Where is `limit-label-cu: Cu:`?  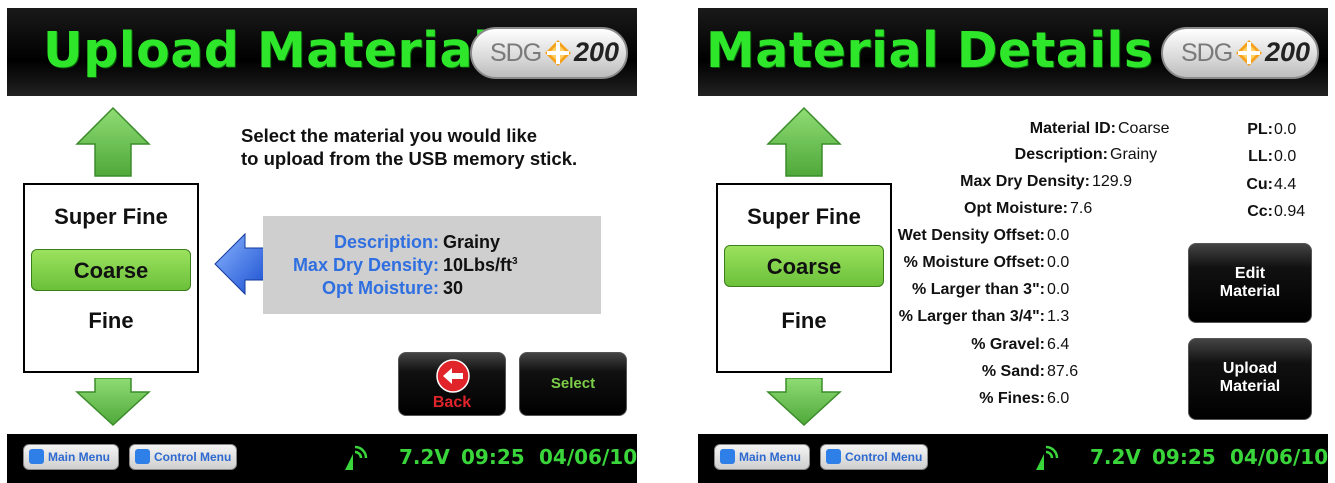 limit-label-cu: Cu: is located at coordinates (1259, 184).